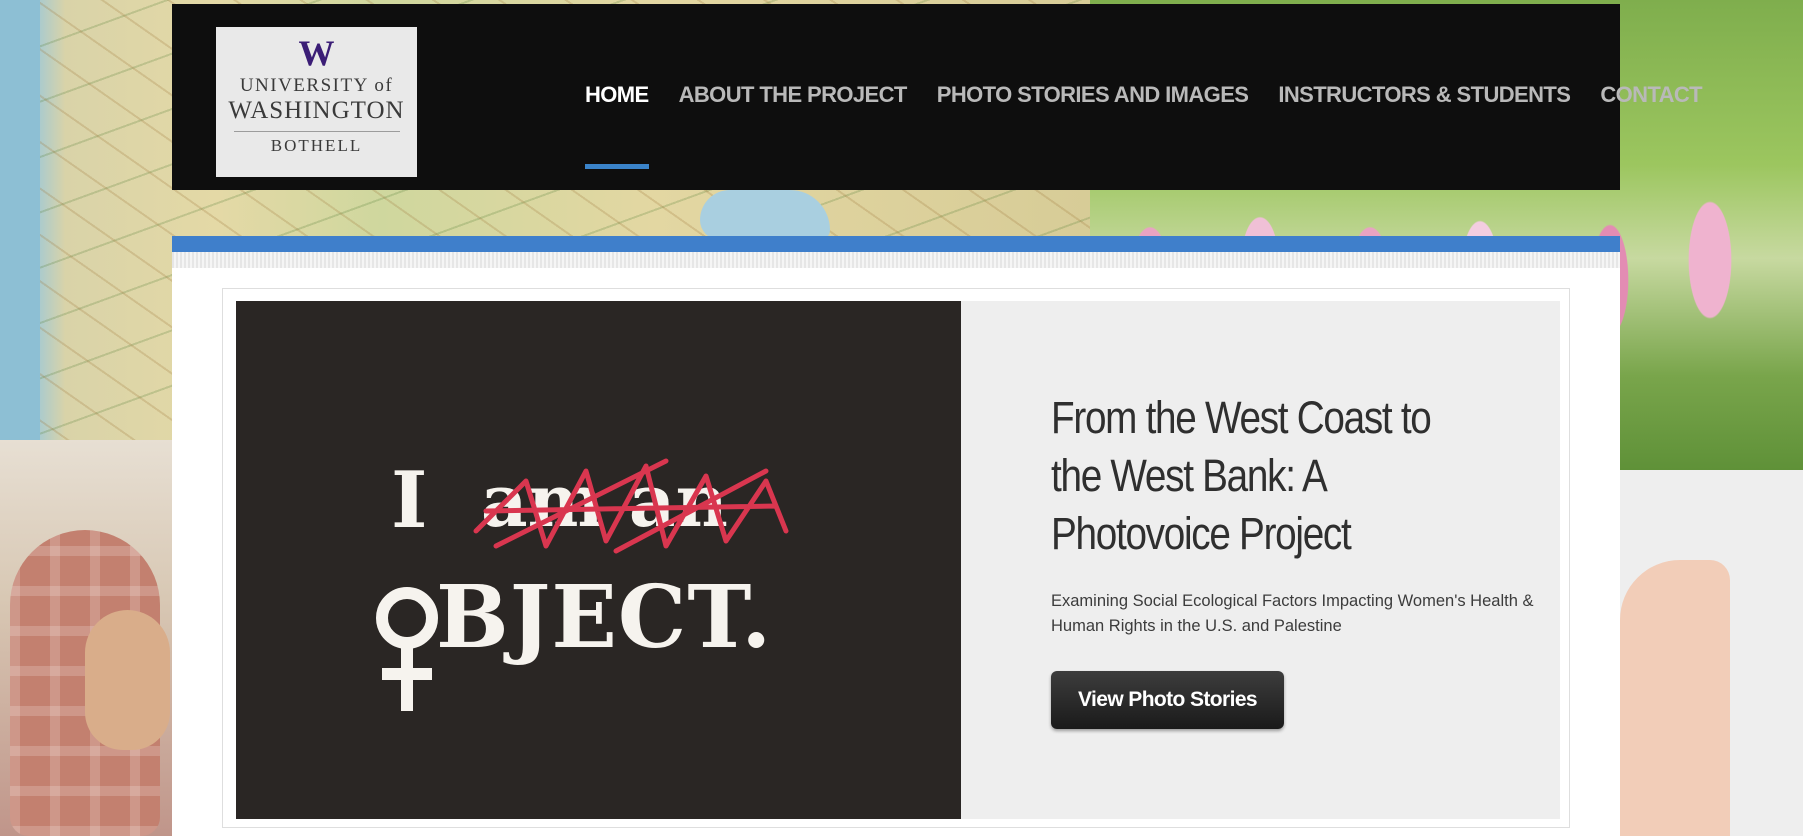 This screenshot has height=836, width=1803. Describe the element at coordinates (127, 680) in the screenshot. I see `background-woman-face` at that location.